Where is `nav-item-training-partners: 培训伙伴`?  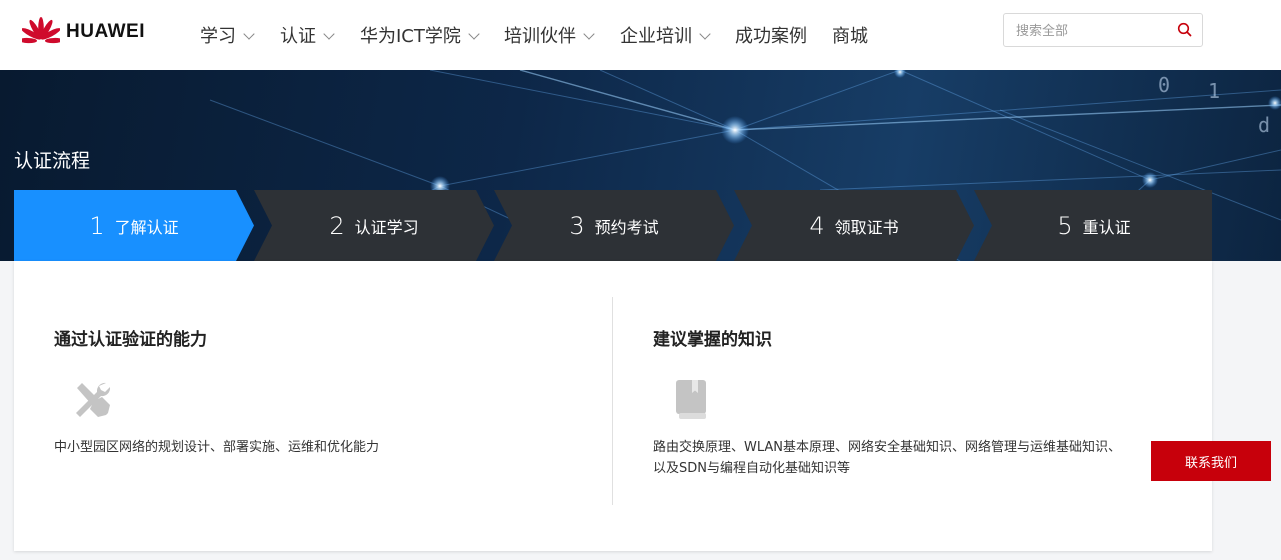 nav-item-training-partners: 培训伙伴 is located at coordinates (549, 34).